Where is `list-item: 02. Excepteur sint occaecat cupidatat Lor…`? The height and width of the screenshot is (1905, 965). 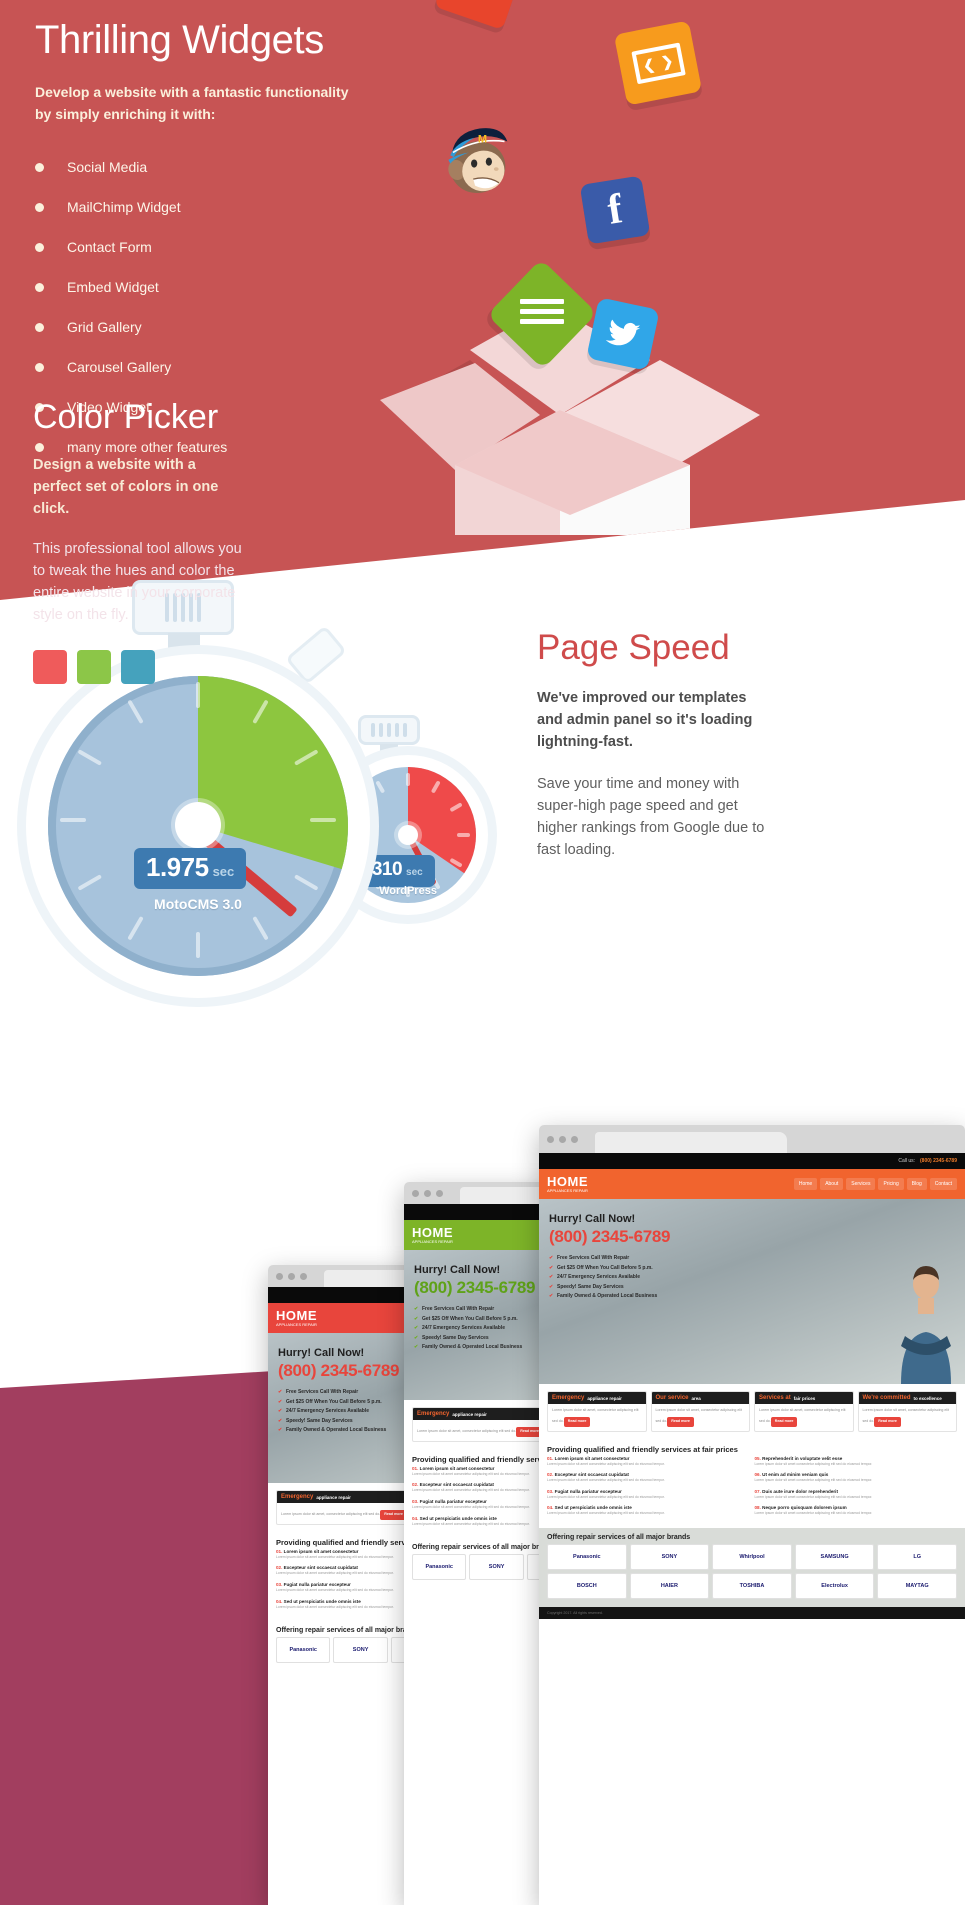
list-item: 02. Excepteur sint occaecat cupidatat Lor… is located at coordinates (648, 1478).